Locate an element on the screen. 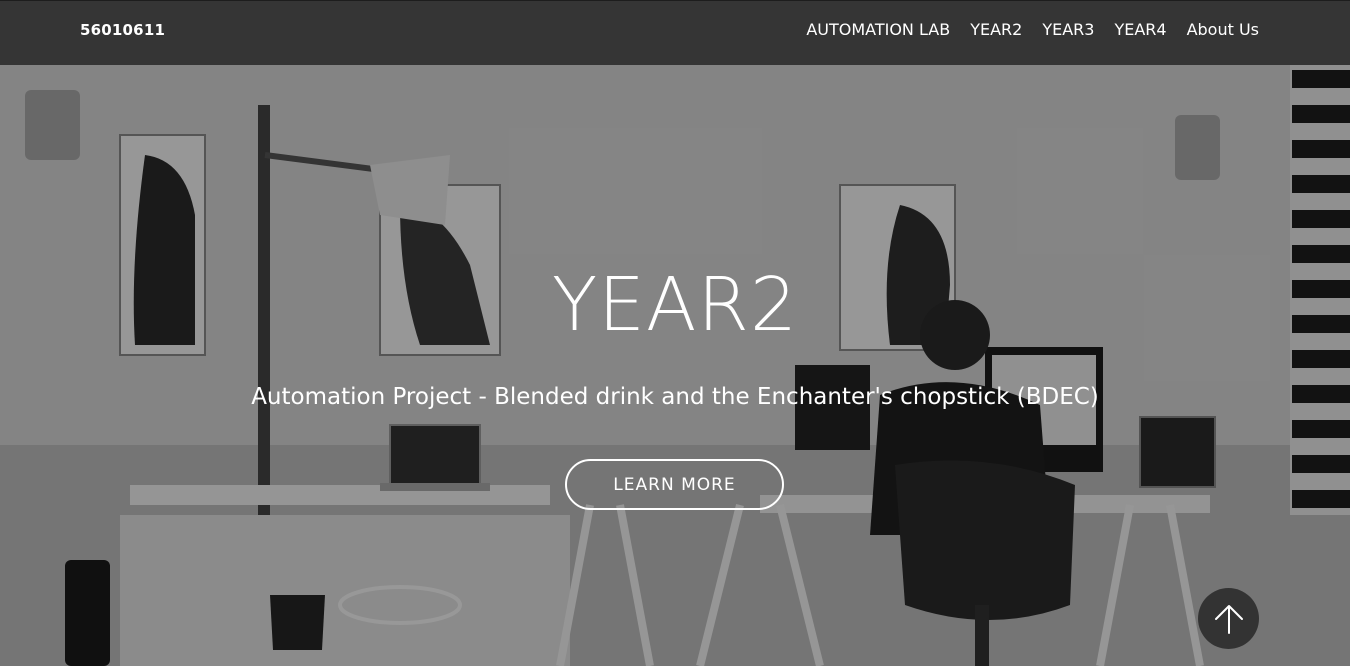 Image resolution: width=1350 pixels, height=666 pixels. arrow-up-icon is located at coordinates (1228, 619).